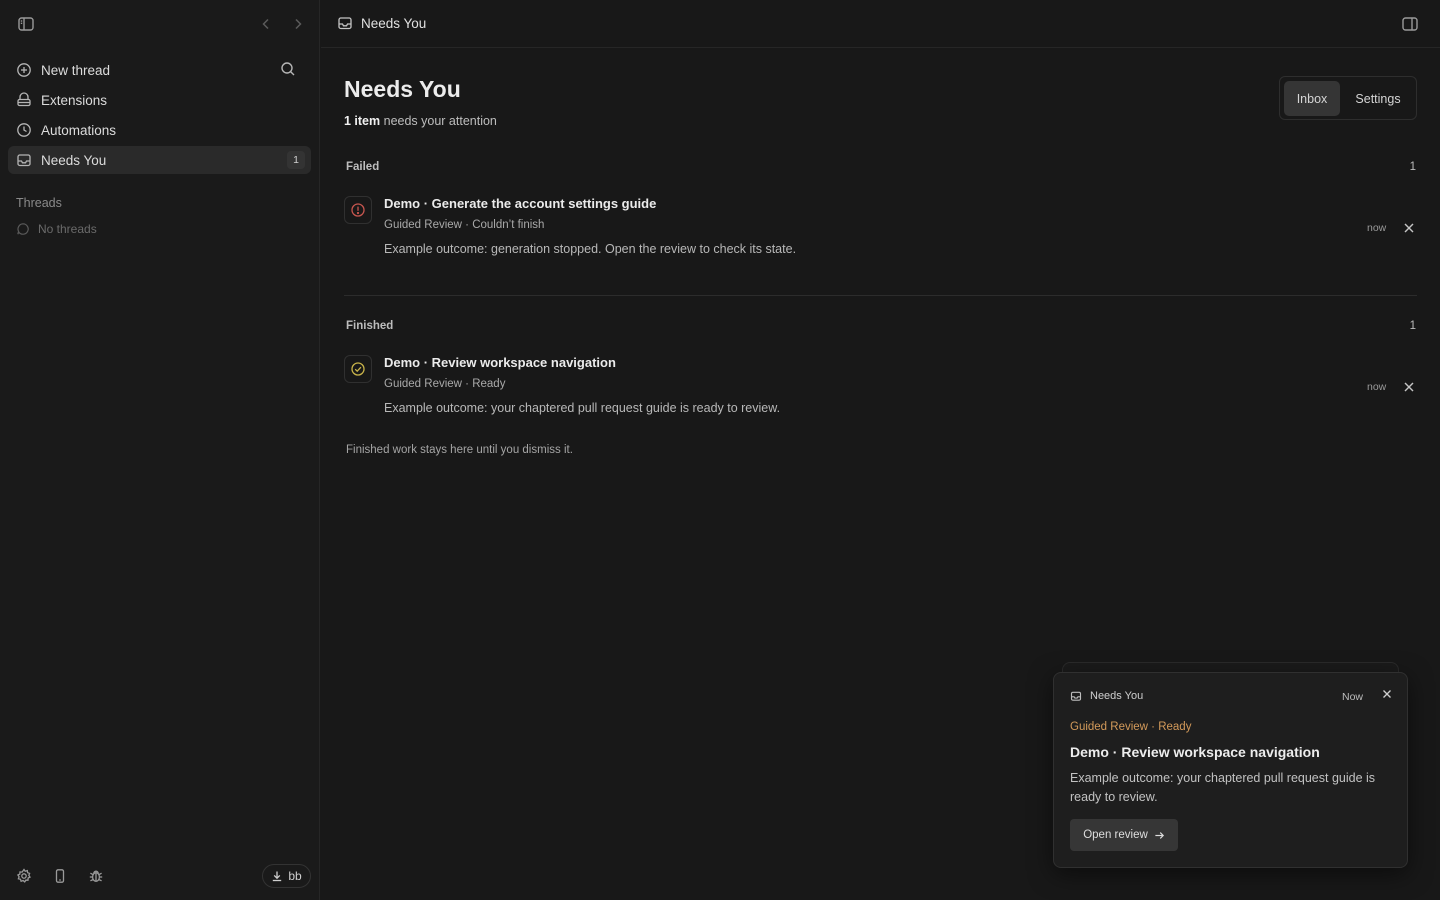  What do you see at coordinates (1115, 835) in the screenshot?
I see `open-review-label: Open review` at bounding box center [1115, 835].